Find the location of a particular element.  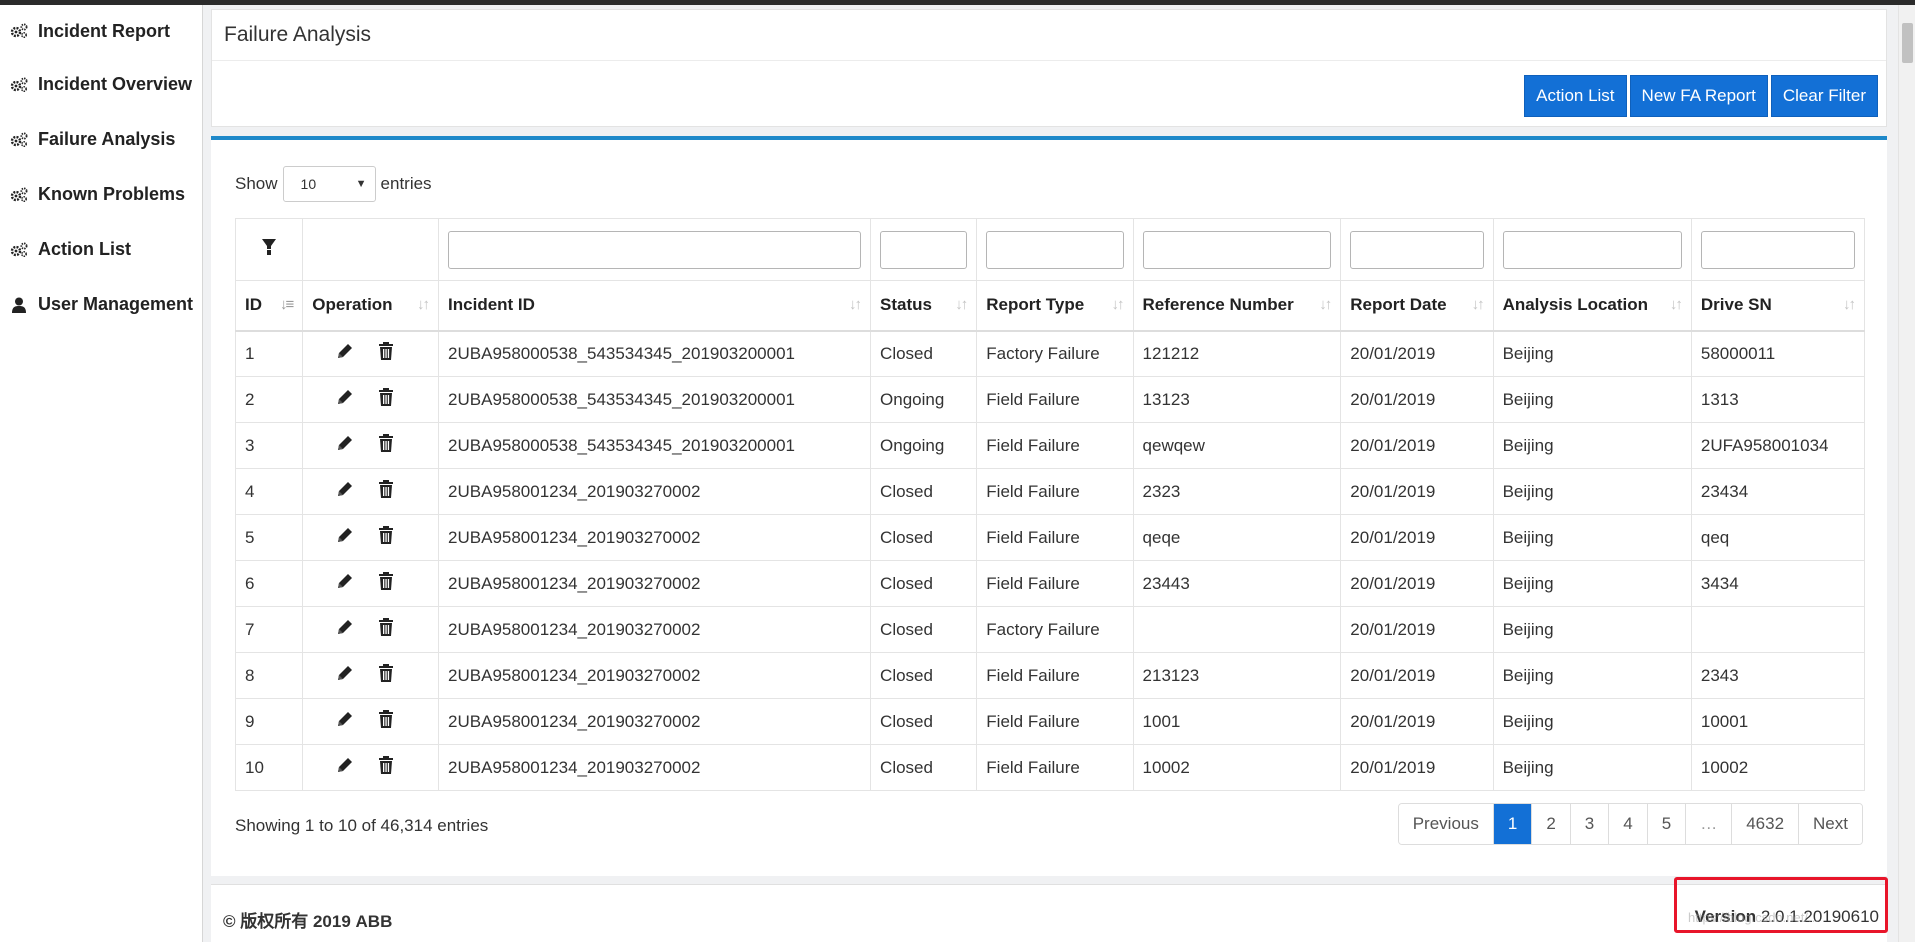

report-date-filter-input is located at coordinates (1417, 249).